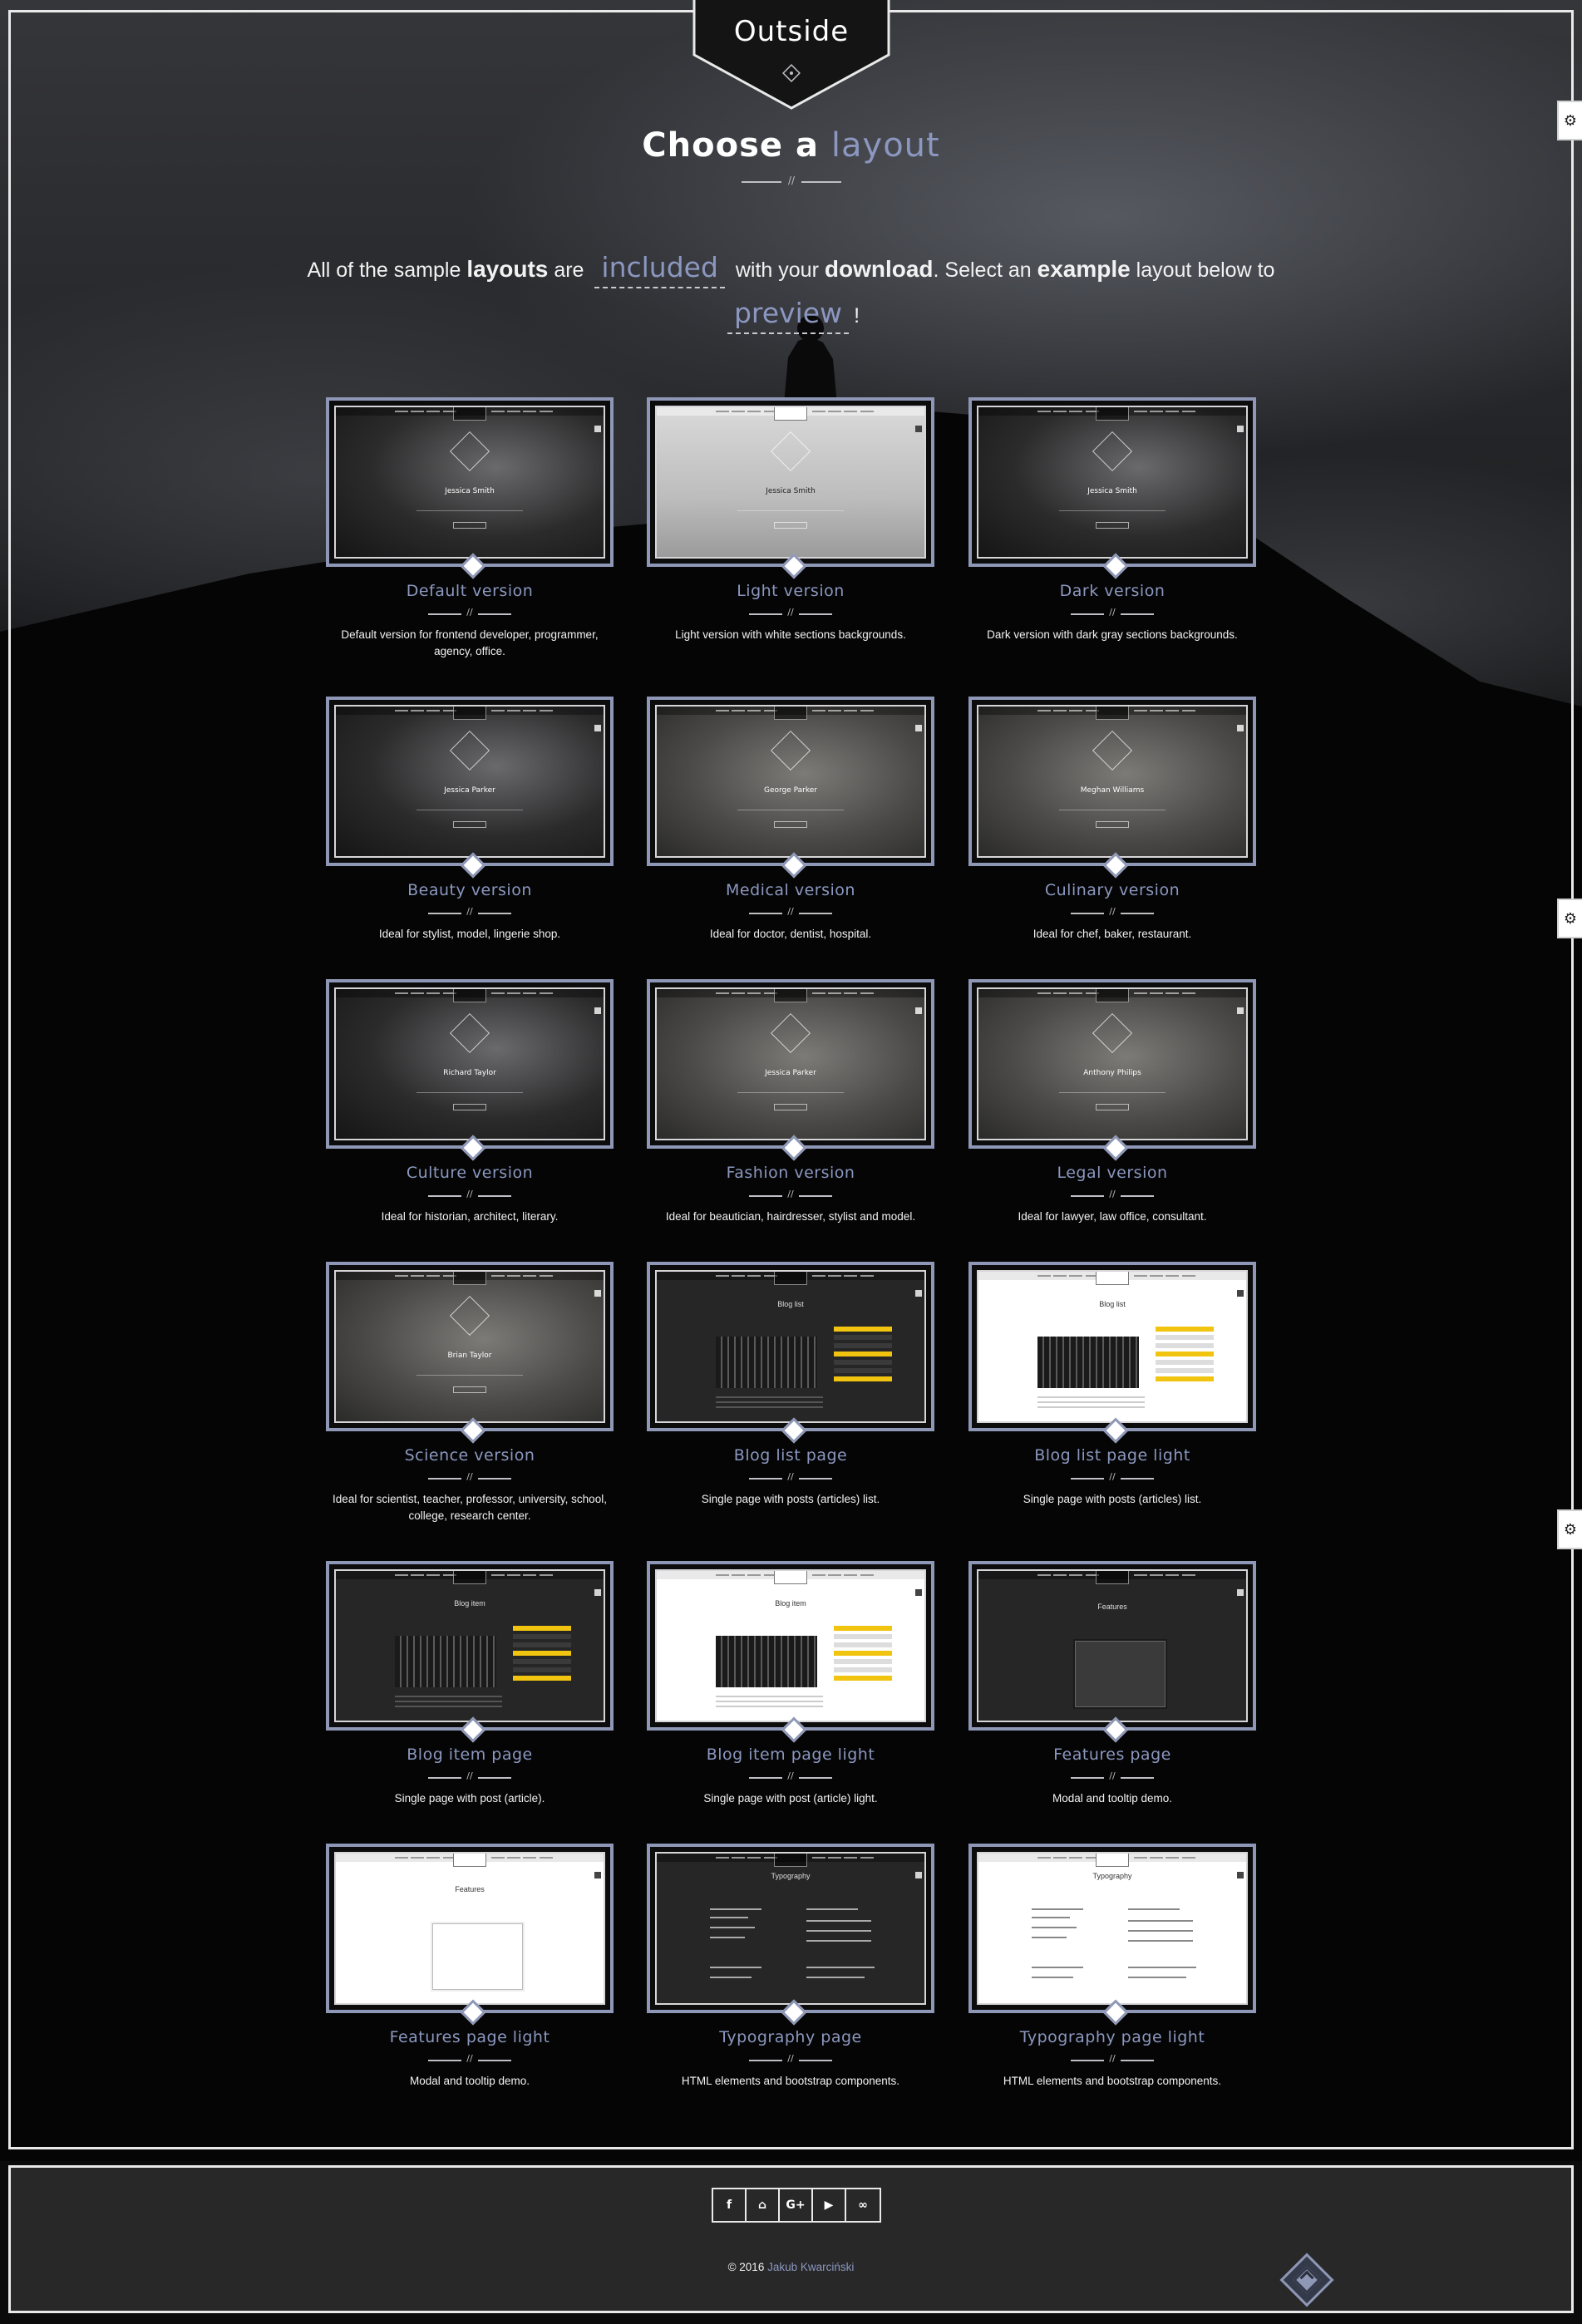 This screenshot has width=1582, height=2324. I want to click on mini-post-text, so click(1091, 1402).